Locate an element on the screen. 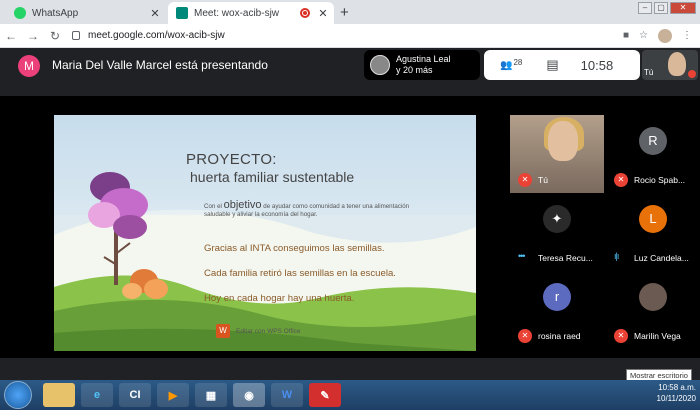 The width and height of the screenshot is (700, 410). self-view: Tú is located at coordinates (670, 65).